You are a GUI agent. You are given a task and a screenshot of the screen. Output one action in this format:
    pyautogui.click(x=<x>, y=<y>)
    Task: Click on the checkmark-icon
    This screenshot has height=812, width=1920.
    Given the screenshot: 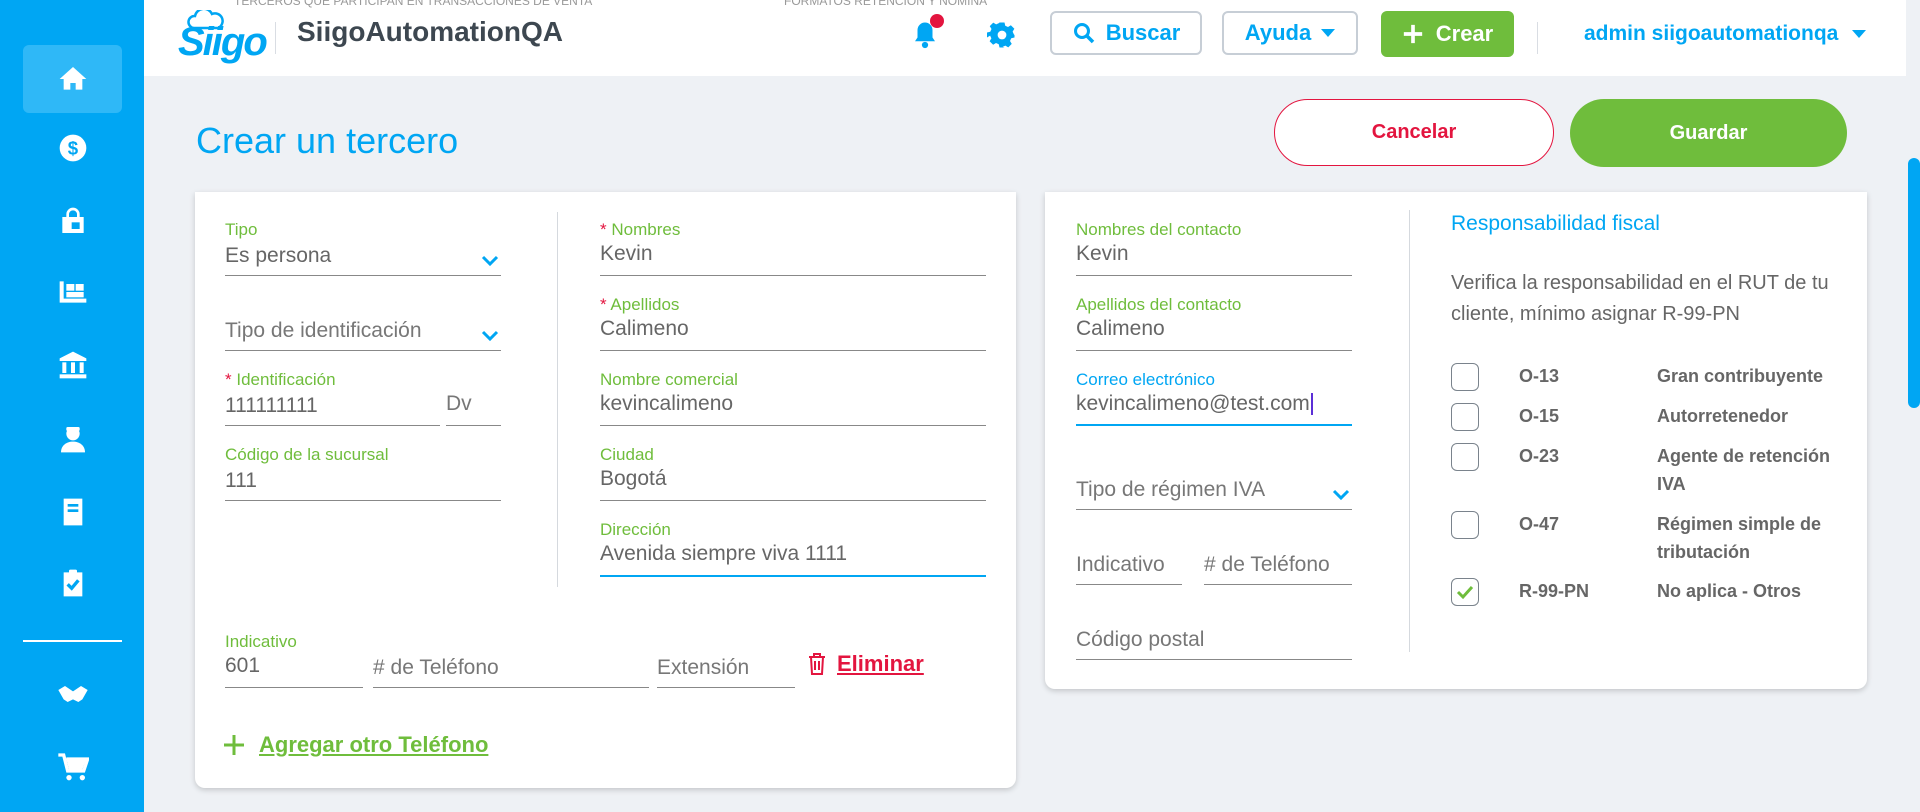 What is the action you would take?
    pyautogui.click(x=1465, y=592)
    